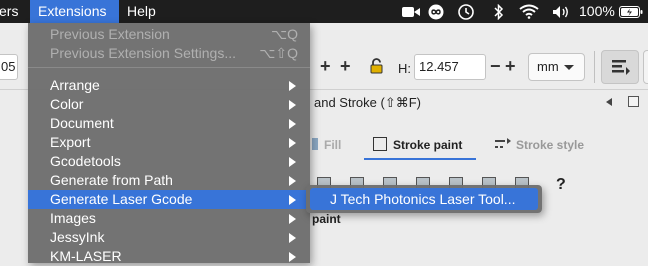 The width and height of the screenshot is (648, 266). Describe the element at coordinates (561, 185) in the screenshot. I see `paint-unknown-icon: ?` at that location.